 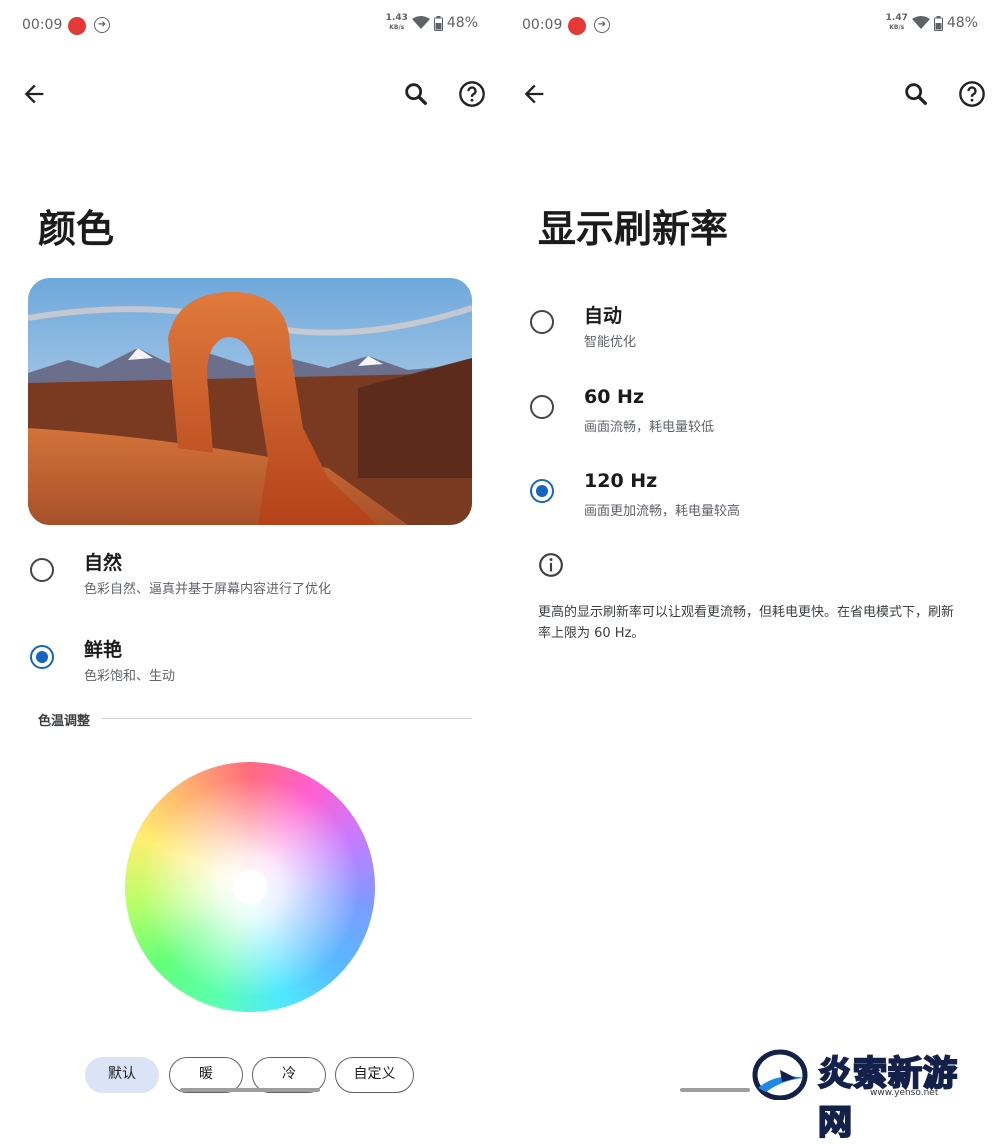 I want to click on radio-natural, so click(x=42, y=570).